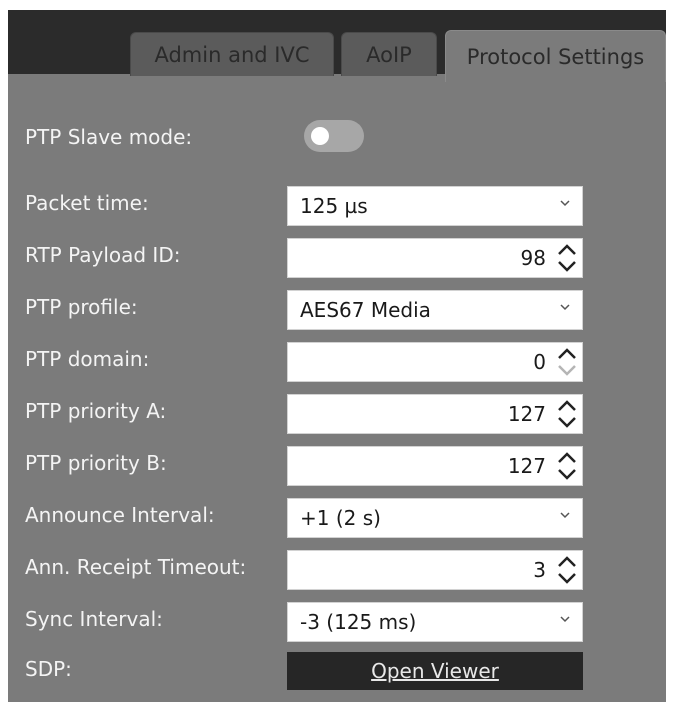 The width and height of the screenshot is (674, 708). Describe the element at coordinates (435, 671) in the screenshot. I see `open-viewer-button: Open Viewer` at that location.